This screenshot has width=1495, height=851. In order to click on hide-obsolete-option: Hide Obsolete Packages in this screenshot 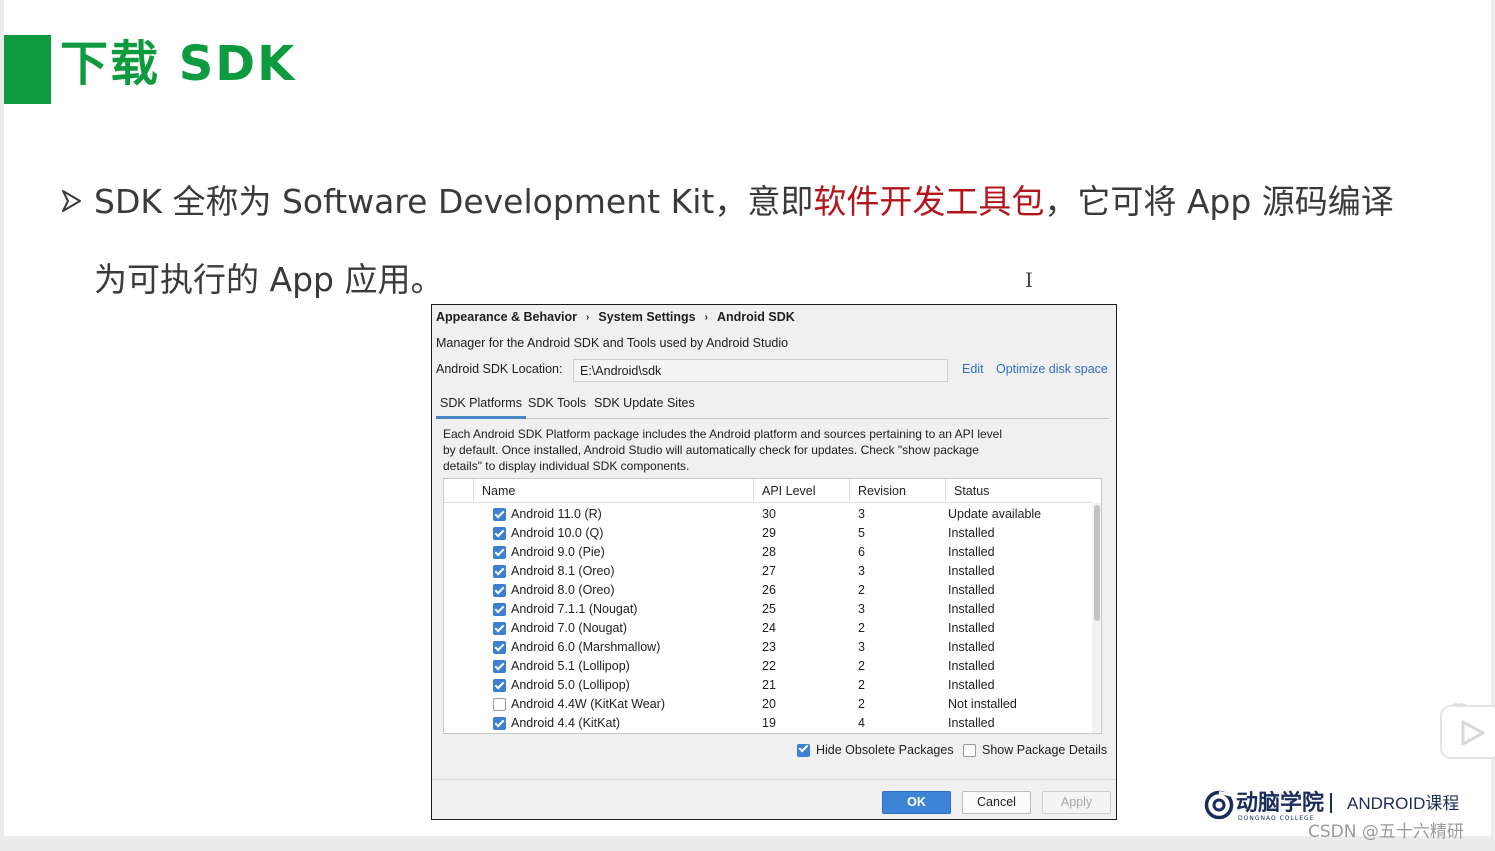, I will do `click(875, 750)`.